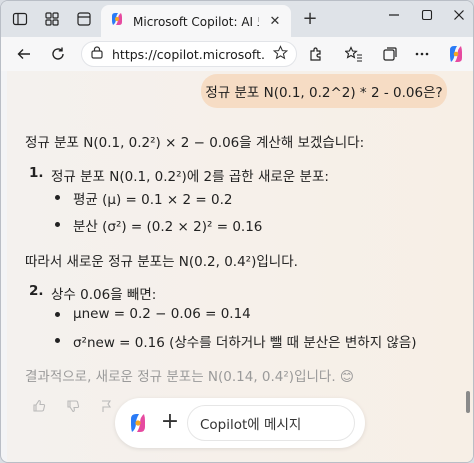  What do you see at coordinates (394, 17) in the screenshot?
I see `minimize-icon` at bounding box center [394, 17].